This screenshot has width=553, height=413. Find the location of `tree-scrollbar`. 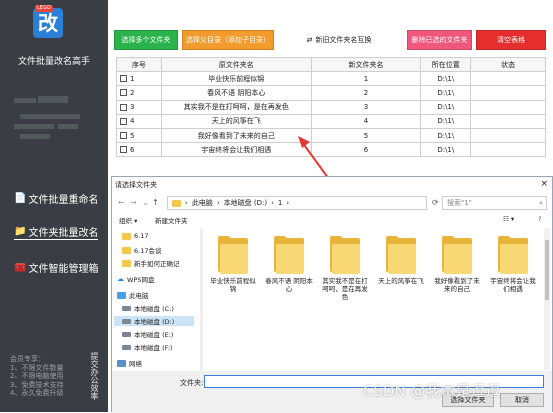

tree-scrollbar is located at coordinates (201, 299).